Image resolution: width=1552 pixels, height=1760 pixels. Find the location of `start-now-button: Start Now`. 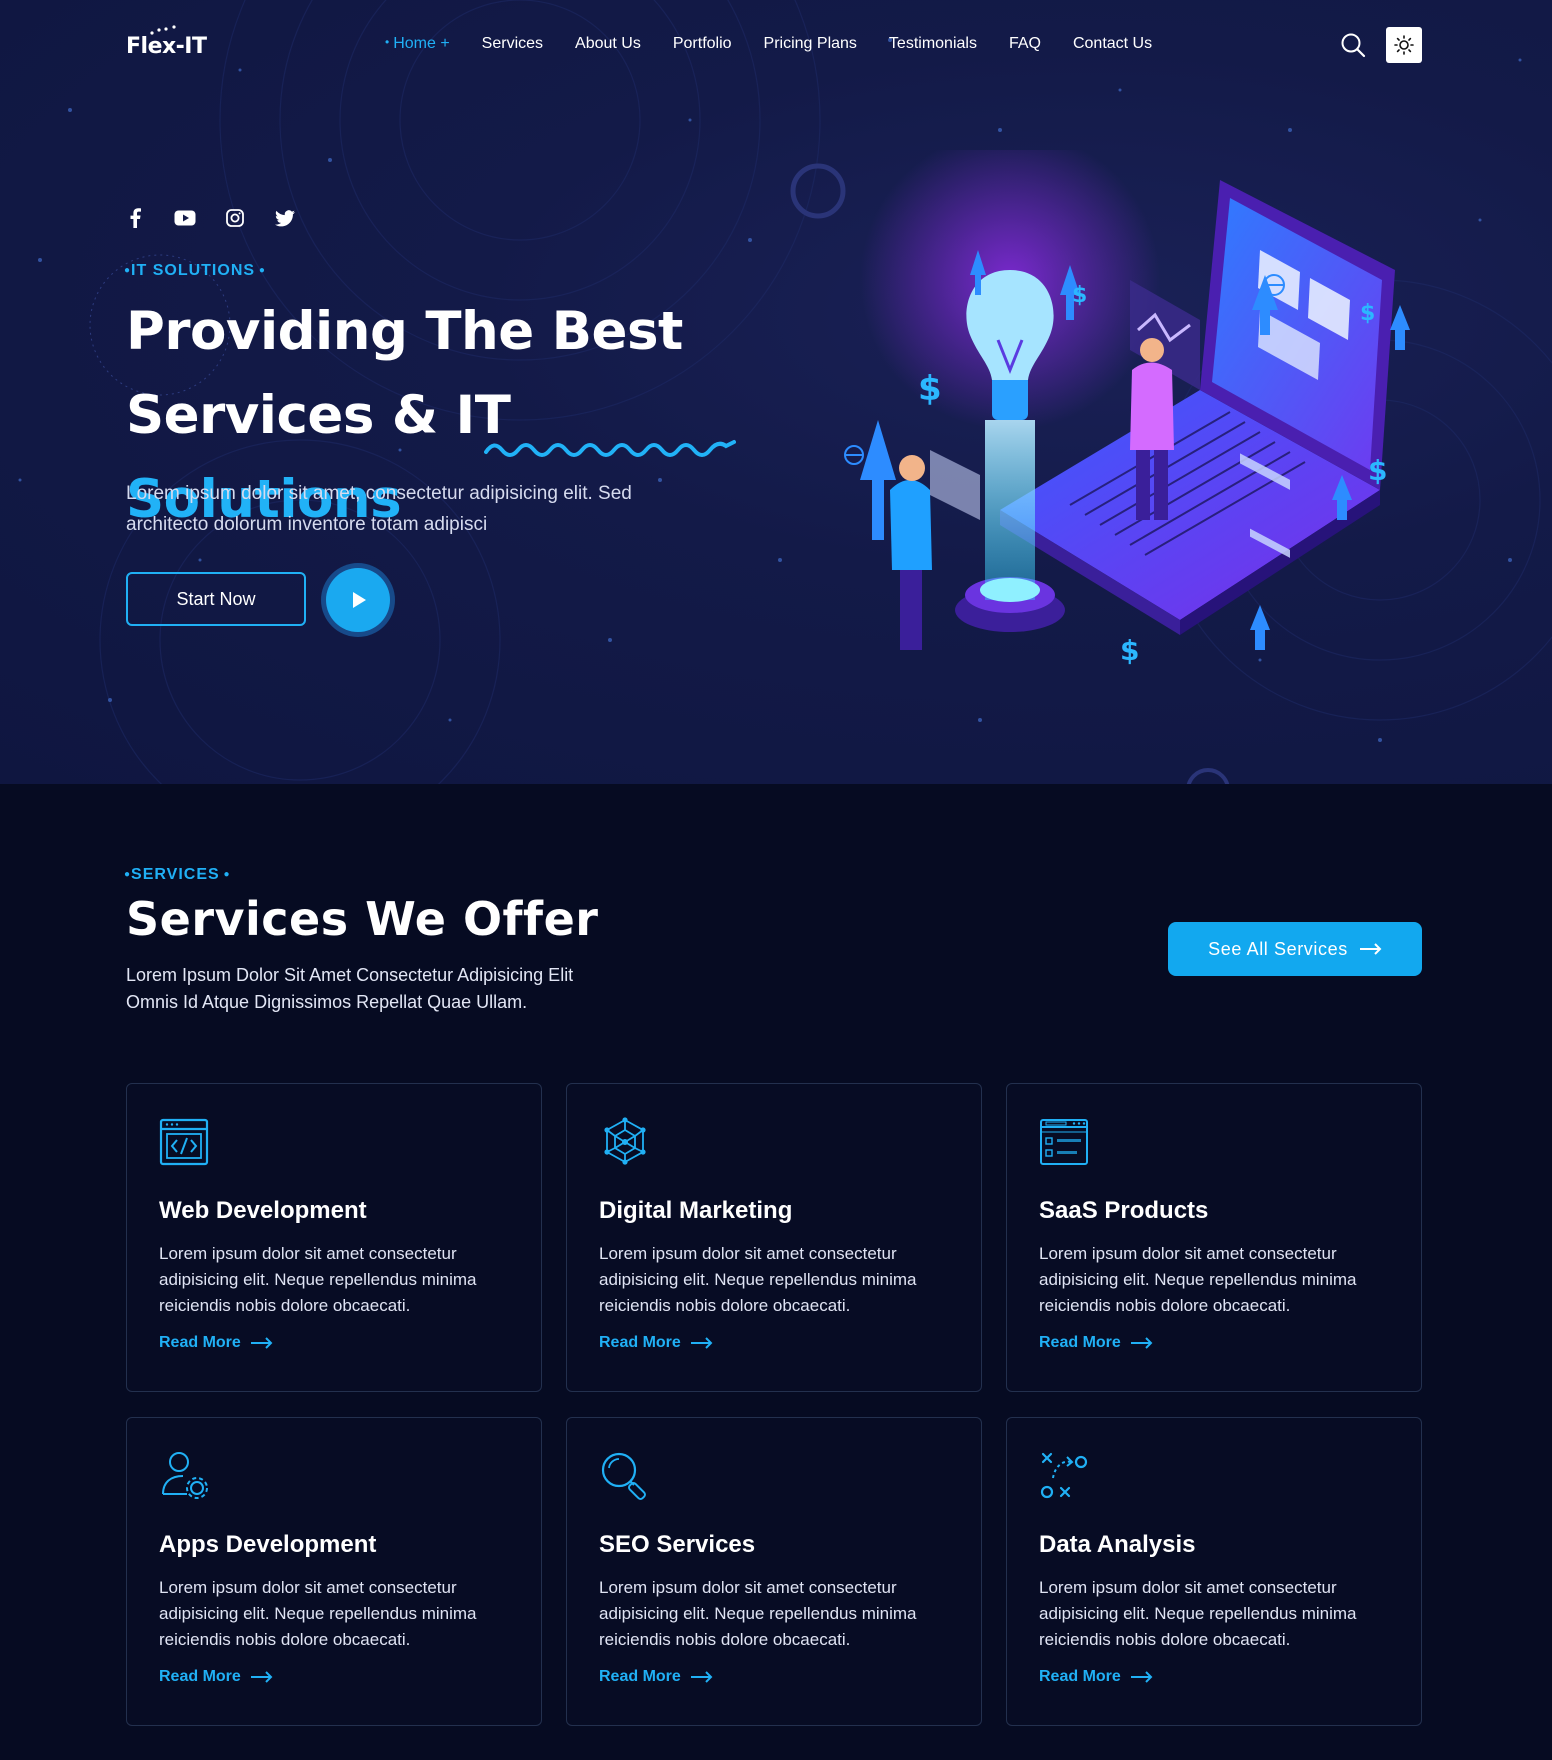

start-now-button: Start Now is located at coordinates (216, 599).